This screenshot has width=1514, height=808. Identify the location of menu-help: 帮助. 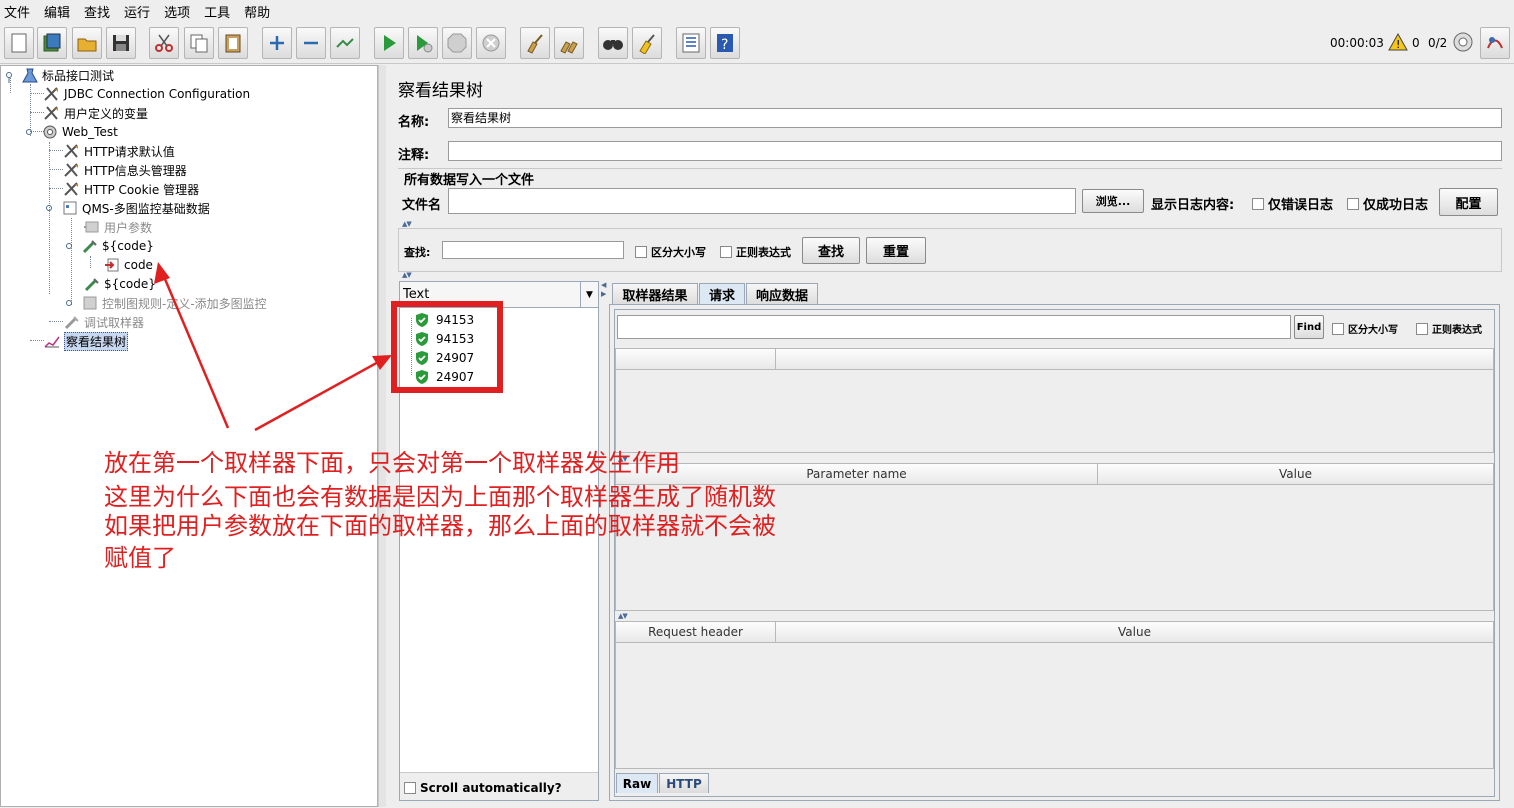
(257, 11).